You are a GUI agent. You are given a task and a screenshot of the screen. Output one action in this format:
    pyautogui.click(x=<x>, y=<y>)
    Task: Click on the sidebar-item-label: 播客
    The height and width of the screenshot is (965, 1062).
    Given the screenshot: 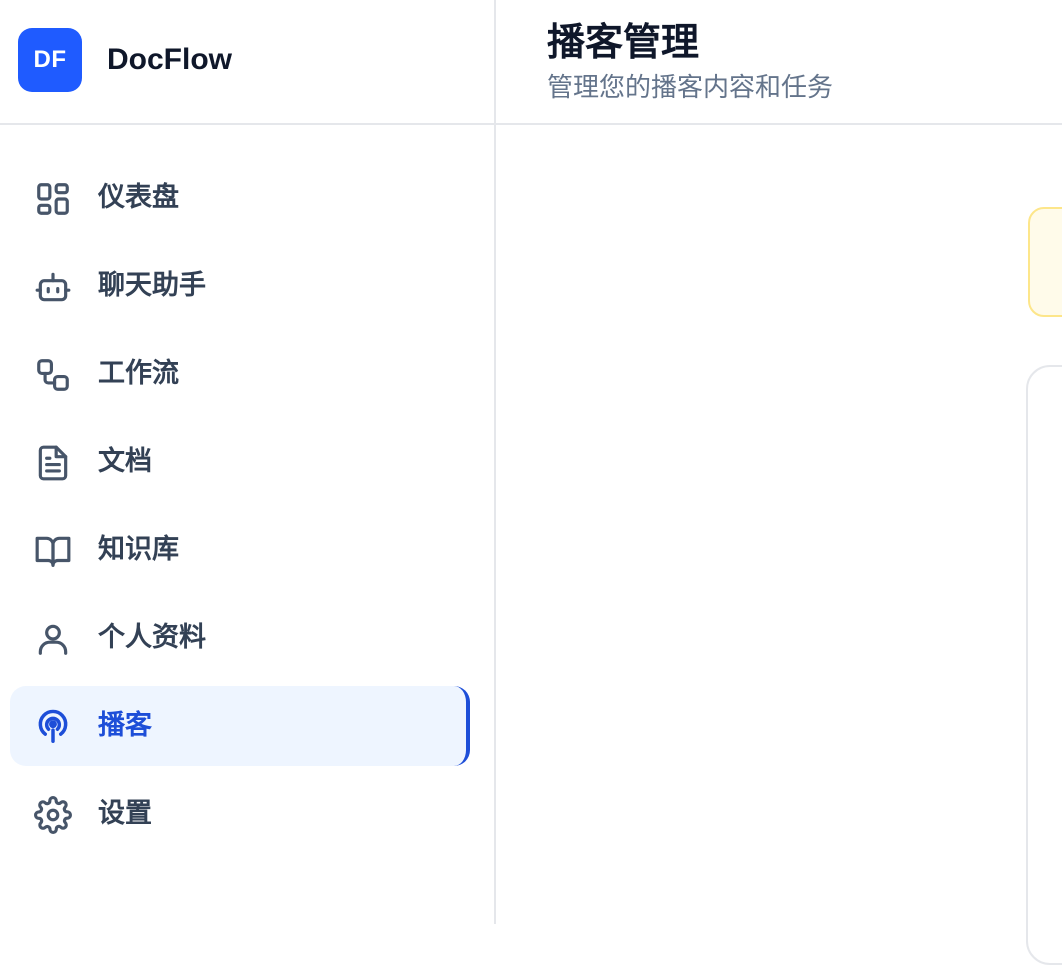 What is the action you would take?
    pyautogui.click(x=125, y=725)
    